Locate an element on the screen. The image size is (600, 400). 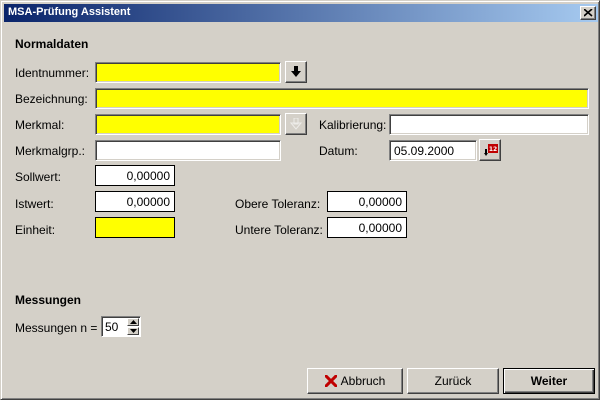
abbruch-label: Abbruch is located at coordinates (363, 381).